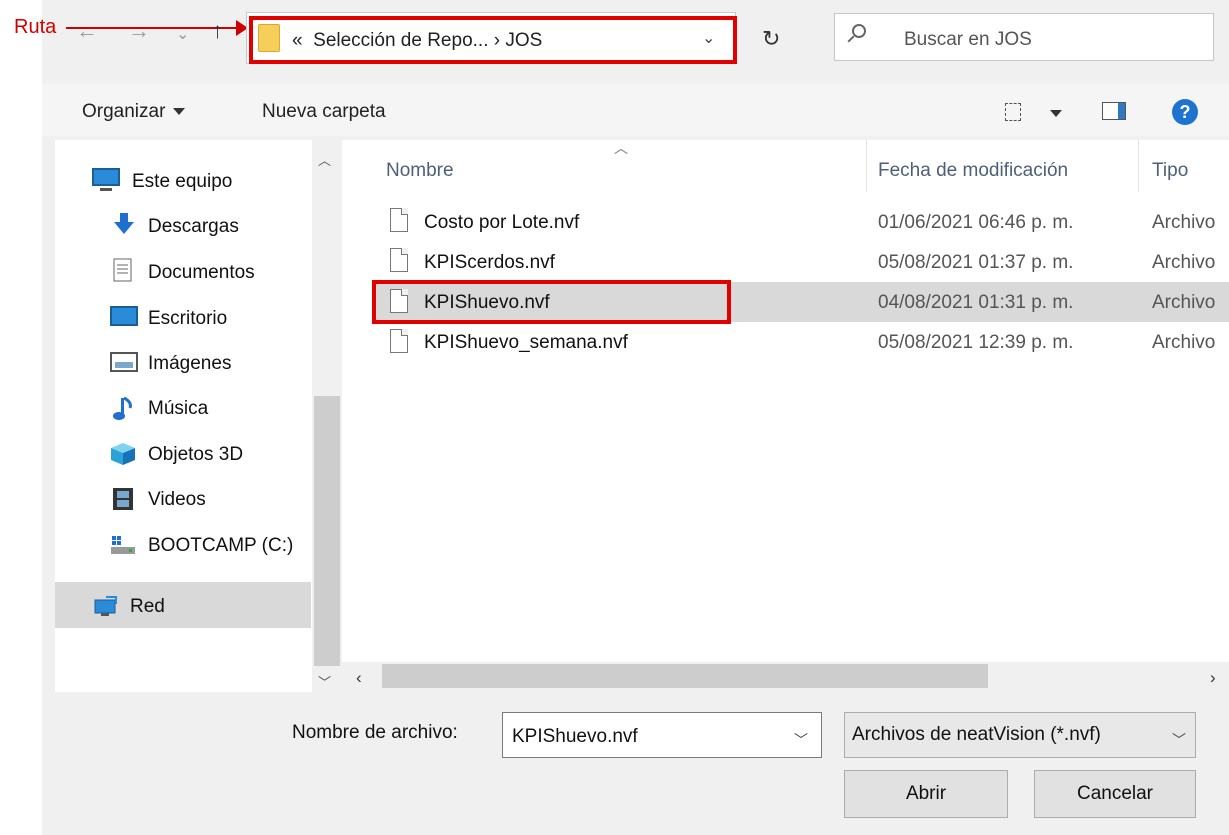 The width and height of the screenshot is (1229, 835). Describe the element at coordinates (122, 545) in the screenshot. I see `drive-icon` at that location.